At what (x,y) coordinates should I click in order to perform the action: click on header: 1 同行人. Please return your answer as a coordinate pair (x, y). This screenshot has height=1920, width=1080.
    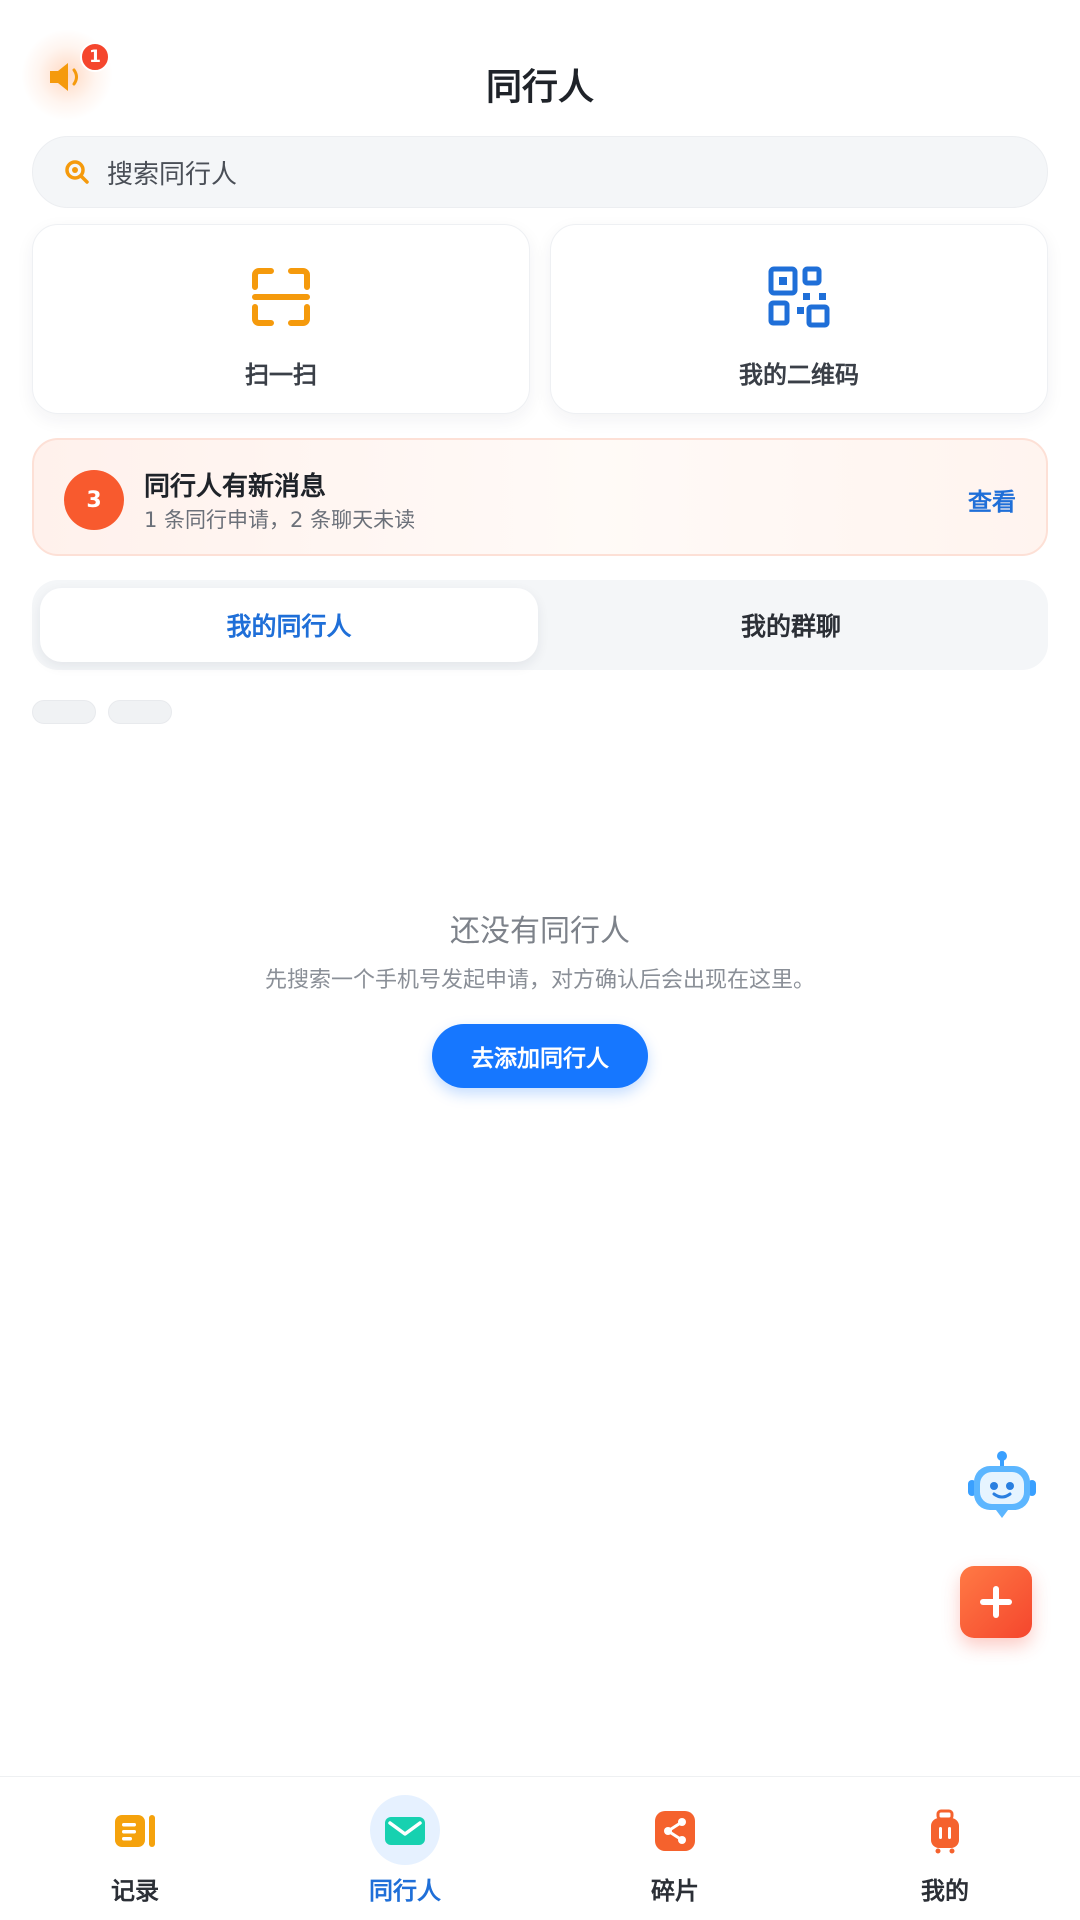
    Looking at the image, I should click on (540, 65).